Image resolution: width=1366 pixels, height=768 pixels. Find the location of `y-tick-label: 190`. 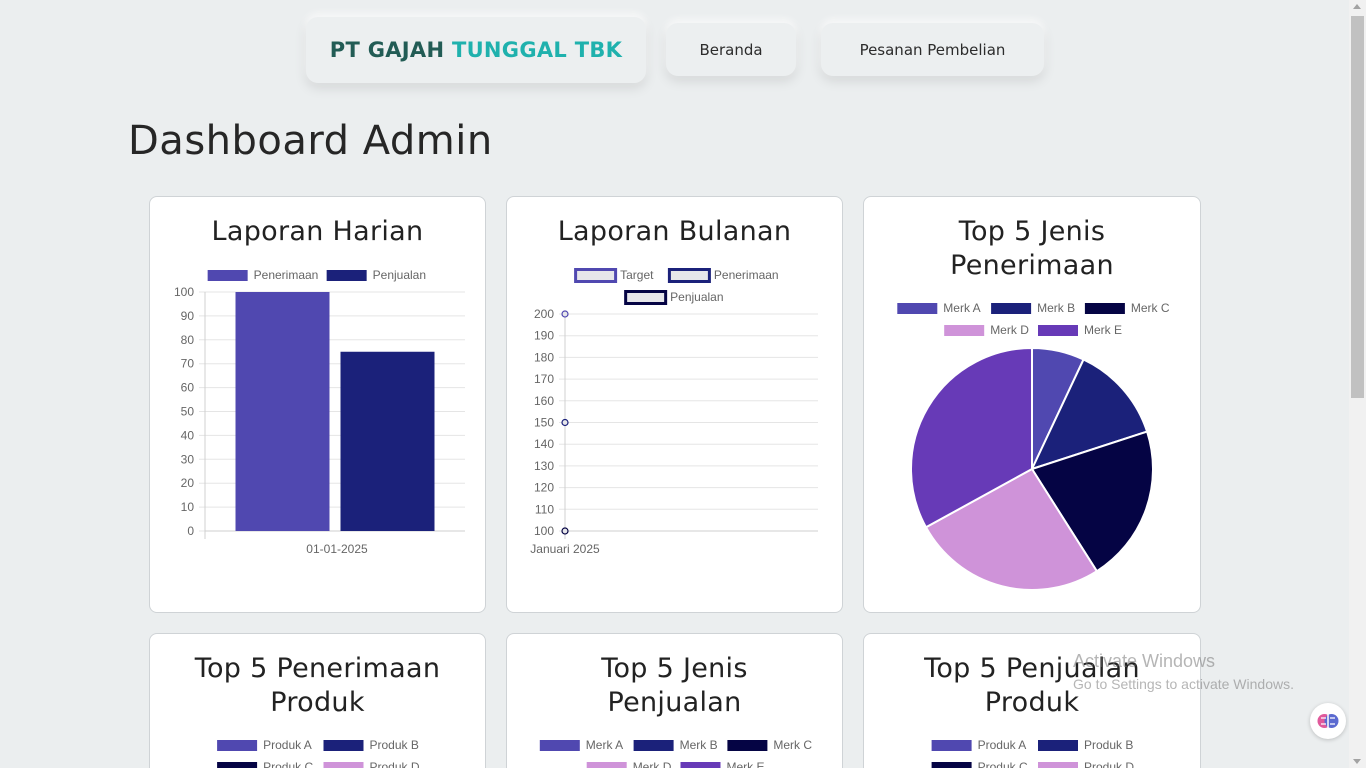

y-tick-label: 190 is located at coordinates (544, 336).